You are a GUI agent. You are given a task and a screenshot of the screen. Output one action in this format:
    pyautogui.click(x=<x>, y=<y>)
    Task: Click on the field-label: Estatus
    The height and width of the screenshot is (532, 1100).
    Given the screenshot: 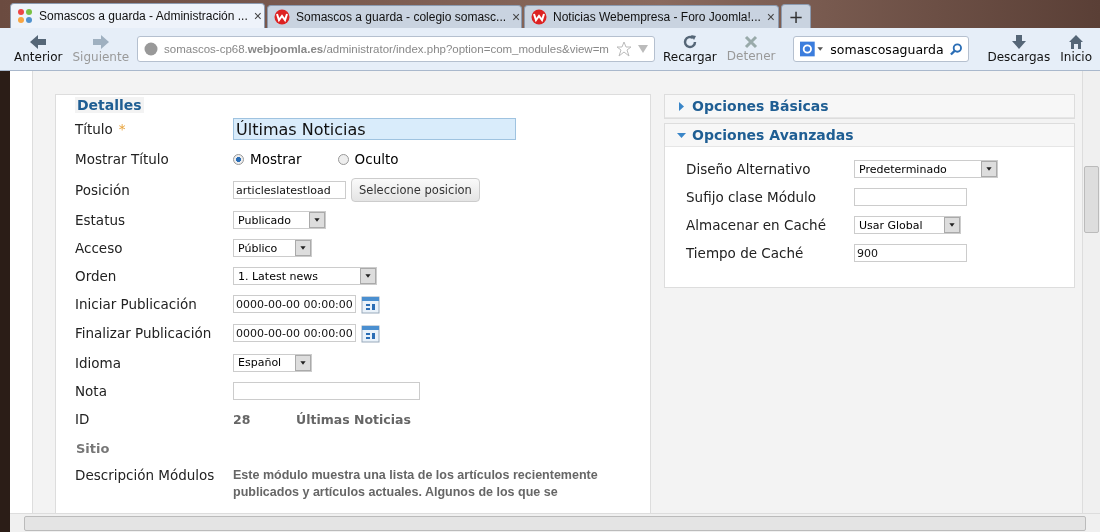 What is the action you would take?
    pyautogui.click(x=100, y=220)
    